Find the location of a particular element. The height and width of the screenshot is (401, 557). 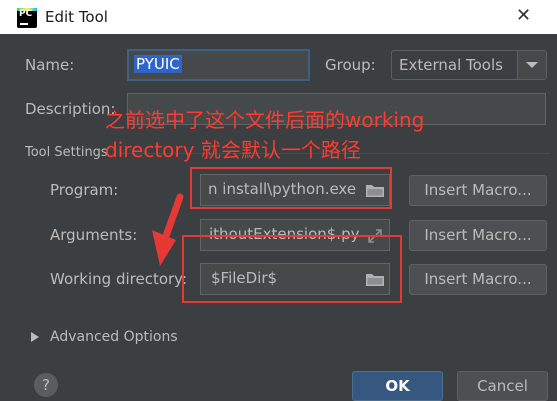

description-label: Description: is located at coordinates (70, 109).